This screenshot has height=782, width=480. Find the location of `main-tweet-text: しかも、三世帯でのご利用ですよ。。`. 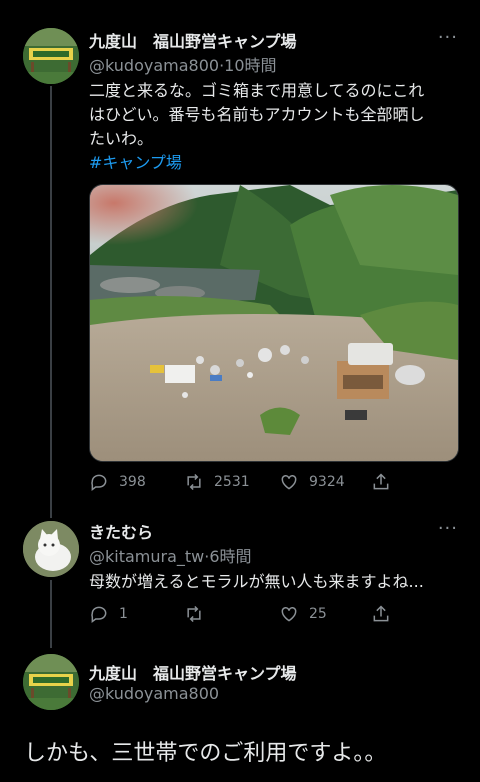

main-tweet-text: しかも、三世帯でのご利用ですよ。。 is located at coordinates (205, 753).